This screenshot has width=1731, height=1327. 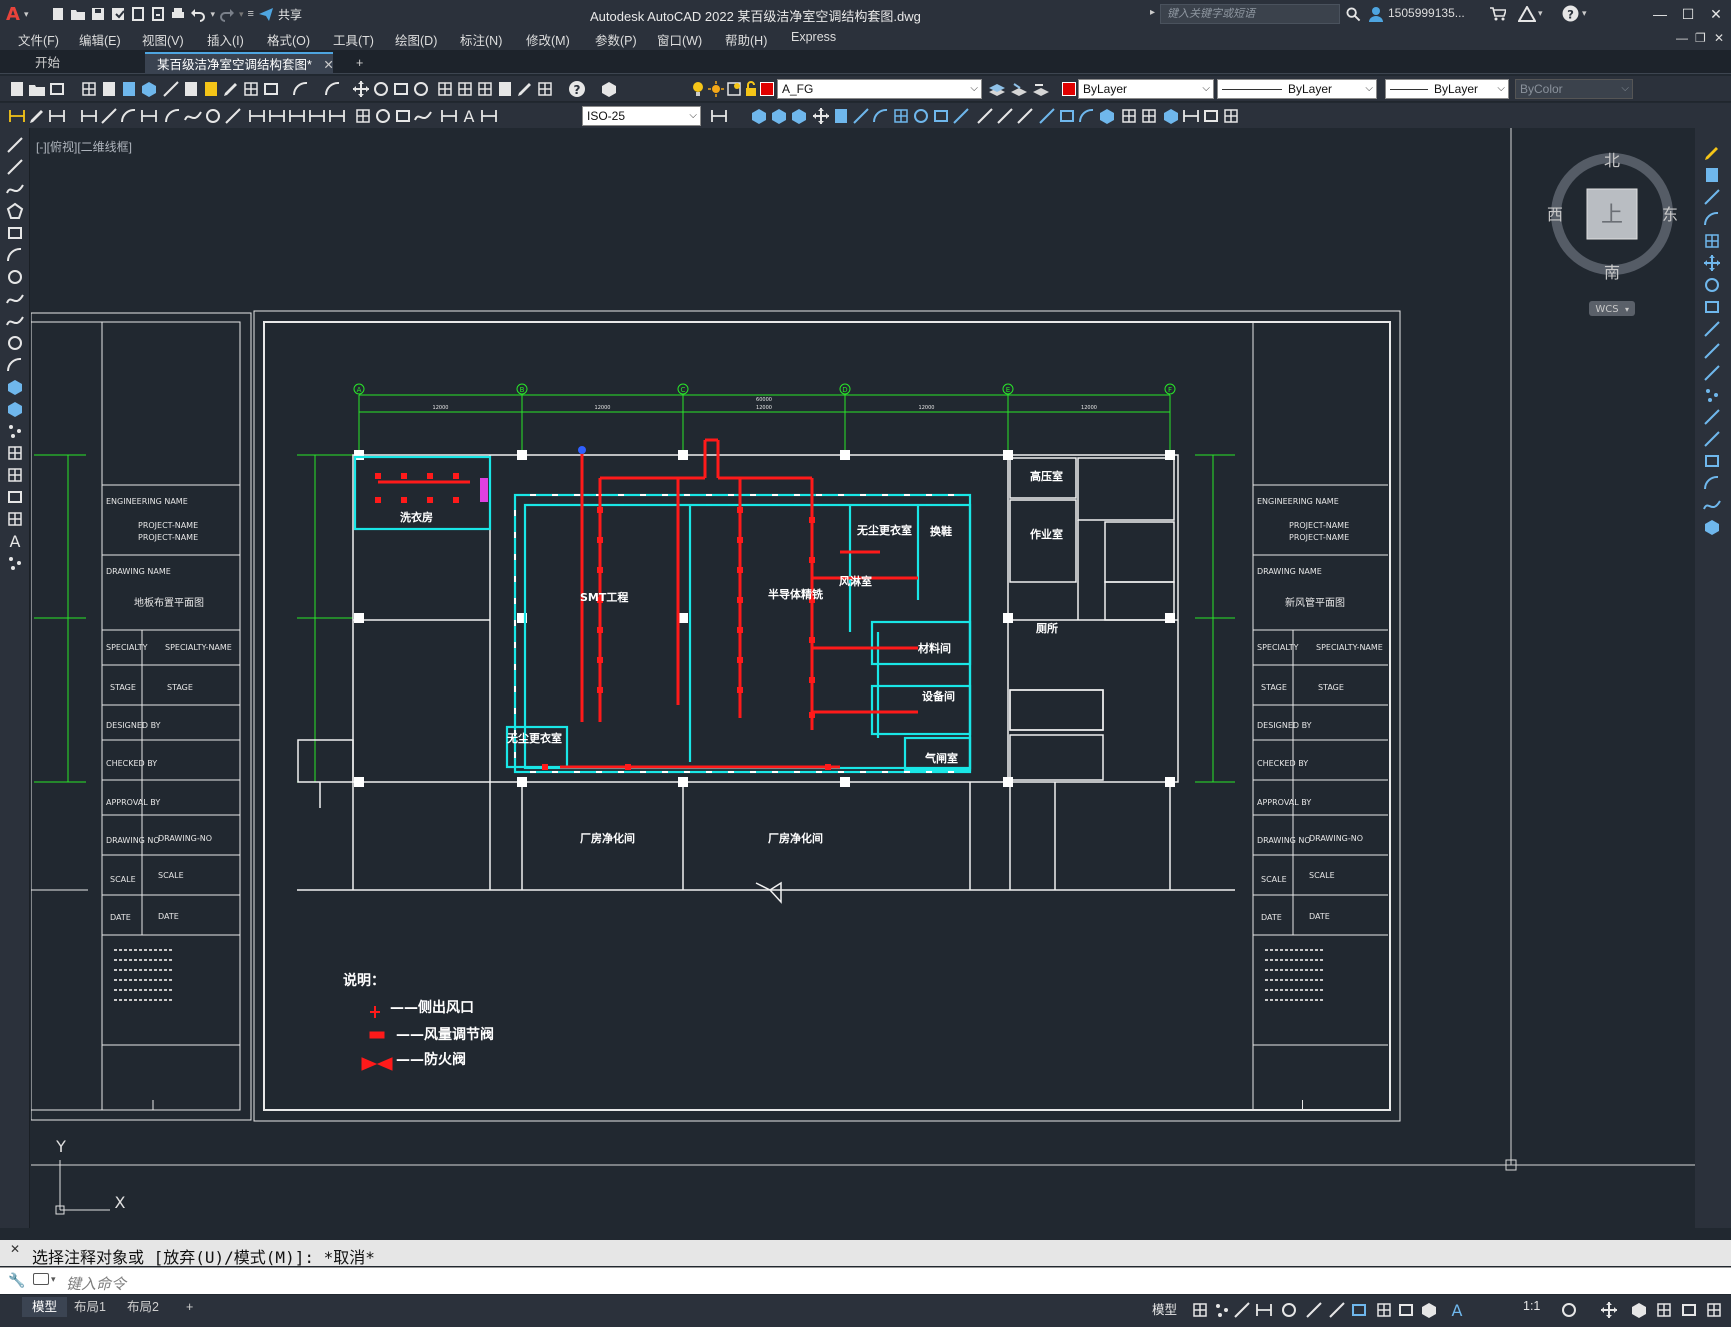 What do you see at coordinates (716, 89) in the screenshot?
I see `layer-sun-icon` at bounding box center [716, 89].